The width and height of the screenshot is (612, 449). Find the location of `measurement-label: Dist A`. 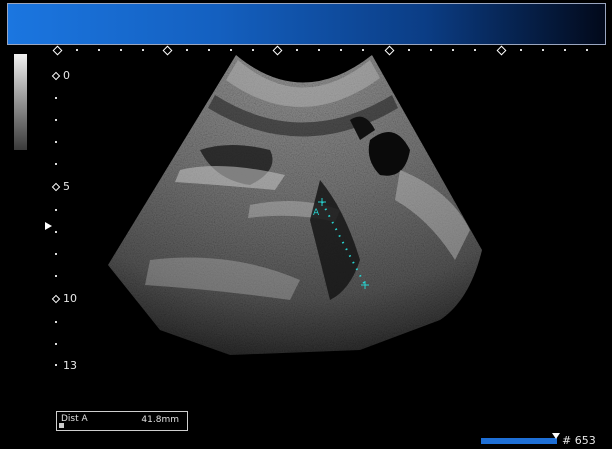

measurement-label: Dist A is located at coordinates (74, 419).